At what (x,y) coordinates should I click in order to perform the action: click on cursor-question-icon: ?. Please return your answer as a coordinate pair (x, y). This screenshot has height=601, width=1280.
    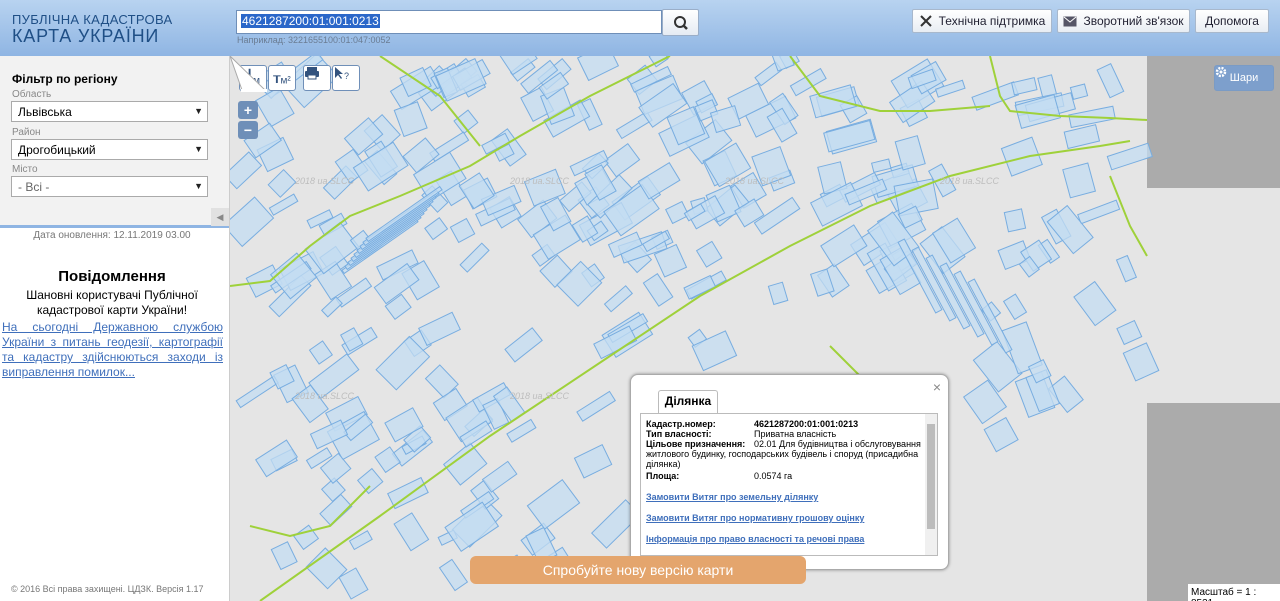
    Looking at the image, I should click on (342, 73).